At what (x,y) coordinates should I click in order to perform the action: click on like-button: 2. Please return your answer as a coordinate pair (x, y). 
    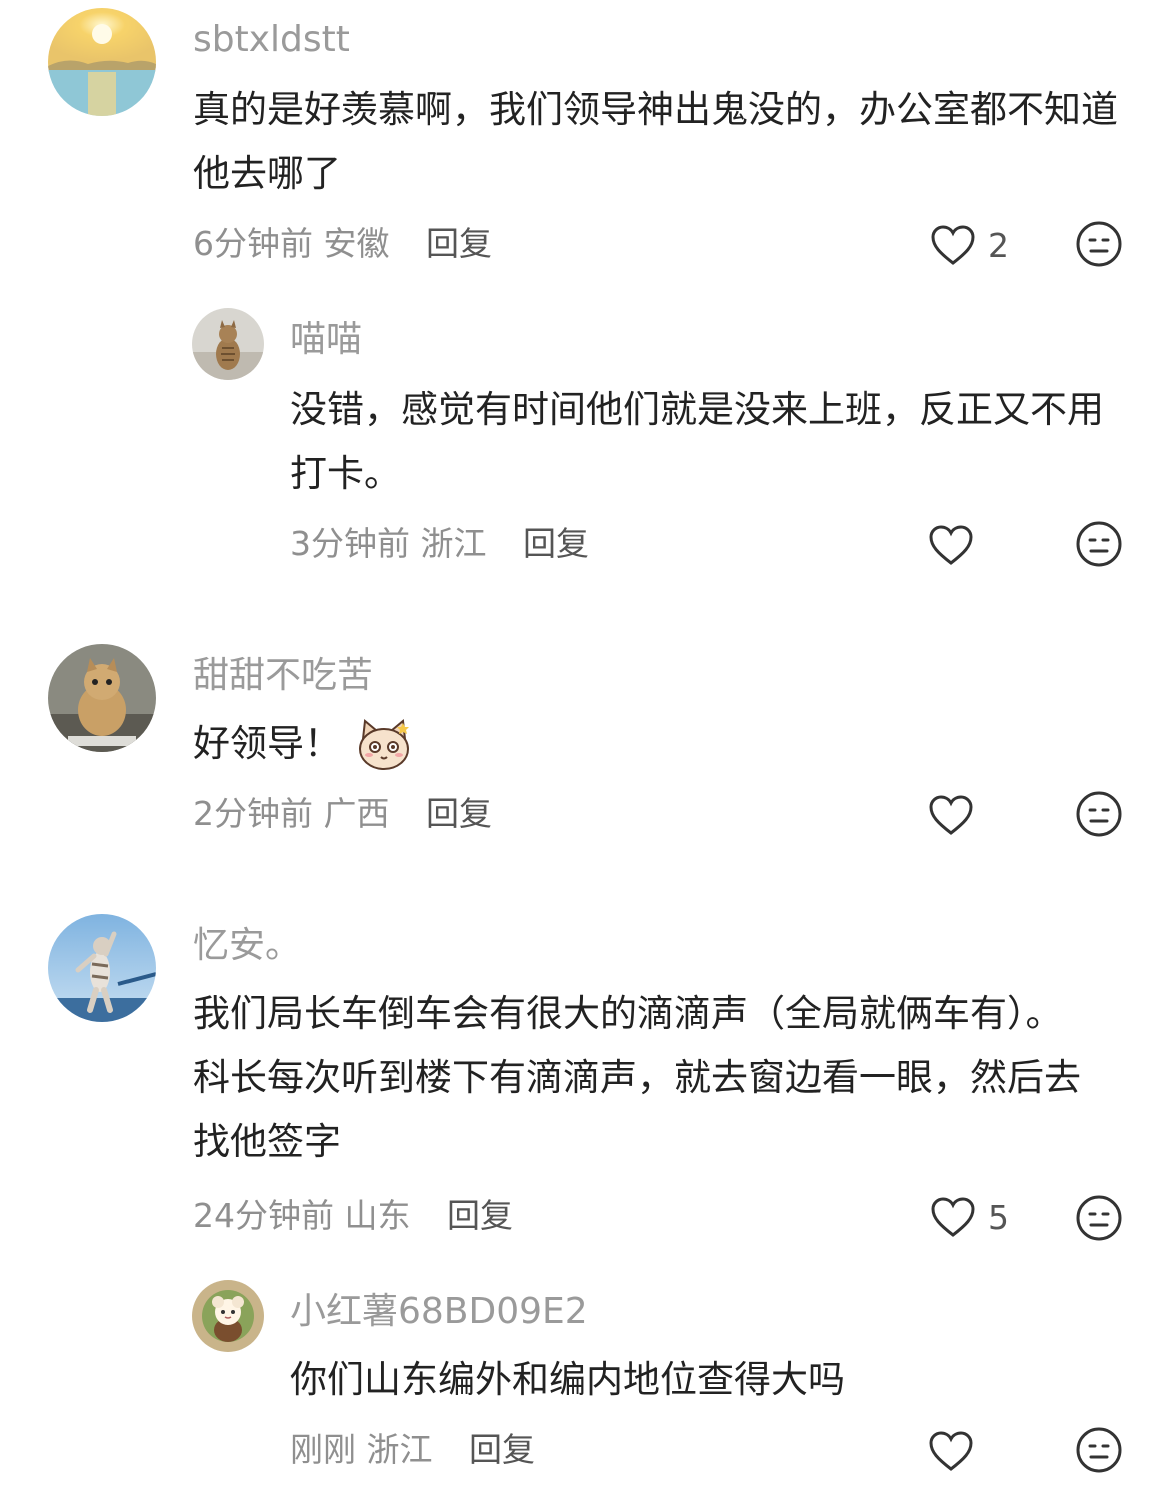
    Looking at the image, I should click on (969, 245).